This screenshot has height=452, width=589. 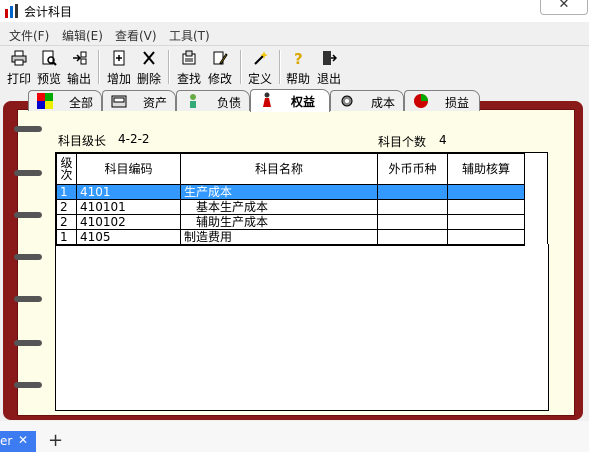 I want to click on menu-view: 查看(V), so click(x=136, y=35).